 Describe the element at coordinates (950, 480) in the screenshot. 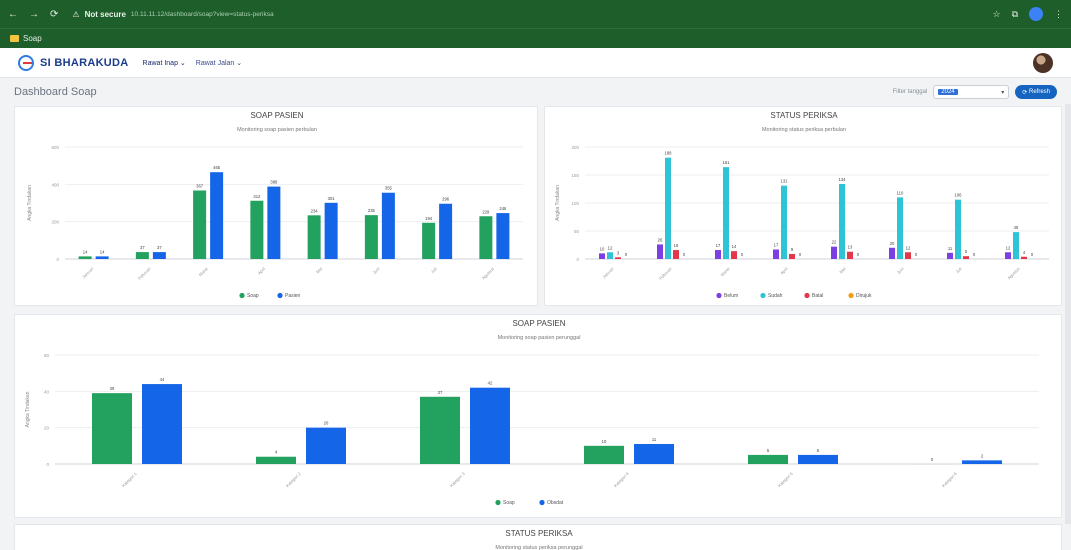

I see `x-tick-label: Kategori 6` at that location.